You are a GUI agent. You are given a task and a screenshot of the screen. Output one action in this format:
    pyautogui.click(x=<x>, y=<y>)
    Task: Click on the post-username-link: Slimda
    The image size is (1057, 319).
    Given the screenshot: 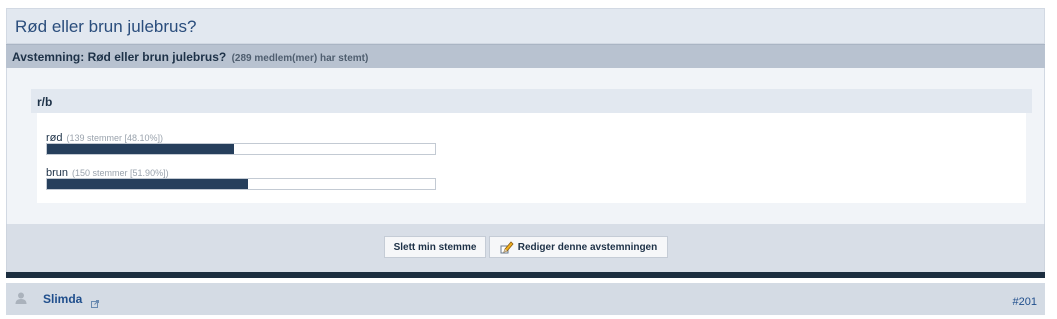 What is the action you would take?
    pyautogui.click(x=62, y=299)
    